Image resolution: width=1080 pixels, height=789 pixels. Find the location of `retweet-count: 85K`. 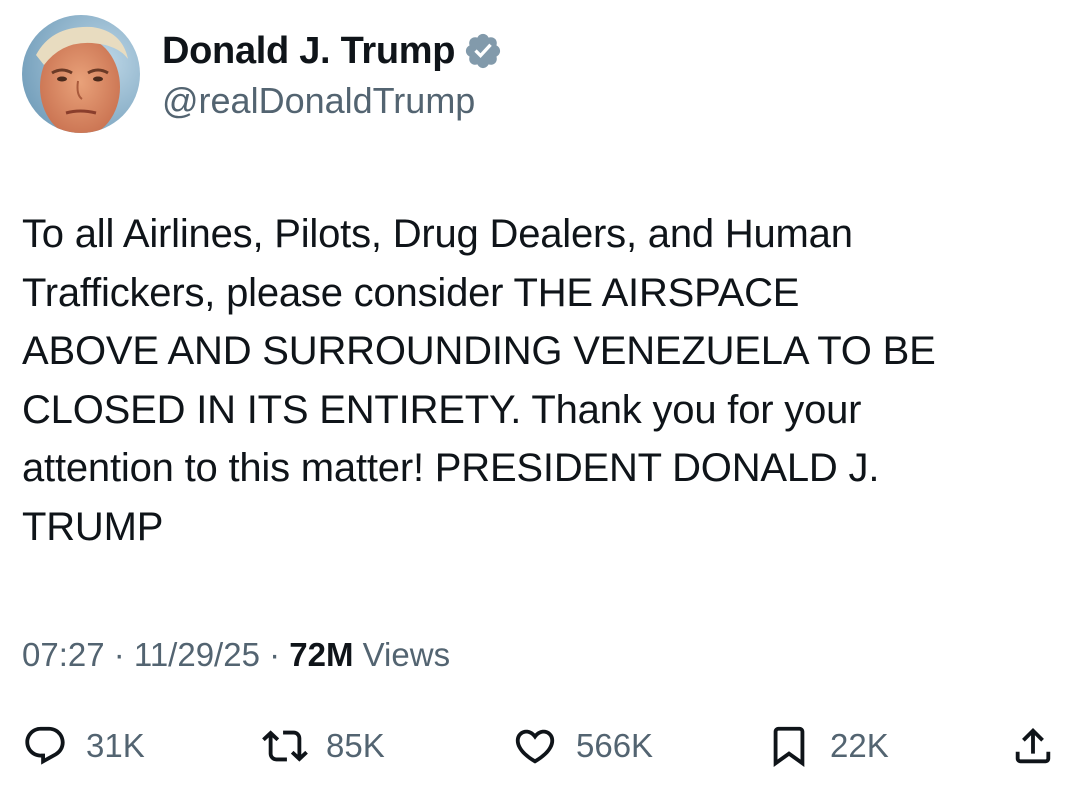

retweet-count: 85K is located at coordinates (355, 745).